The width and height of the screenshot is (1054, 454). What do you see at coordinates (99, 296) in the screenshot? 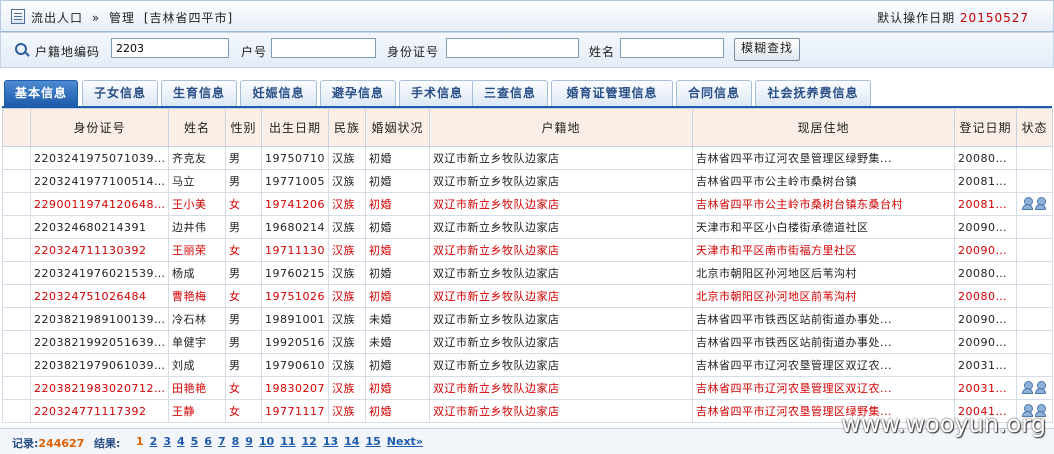
I see `cell-id: 220324751026484` at bounding box center [99, 296].